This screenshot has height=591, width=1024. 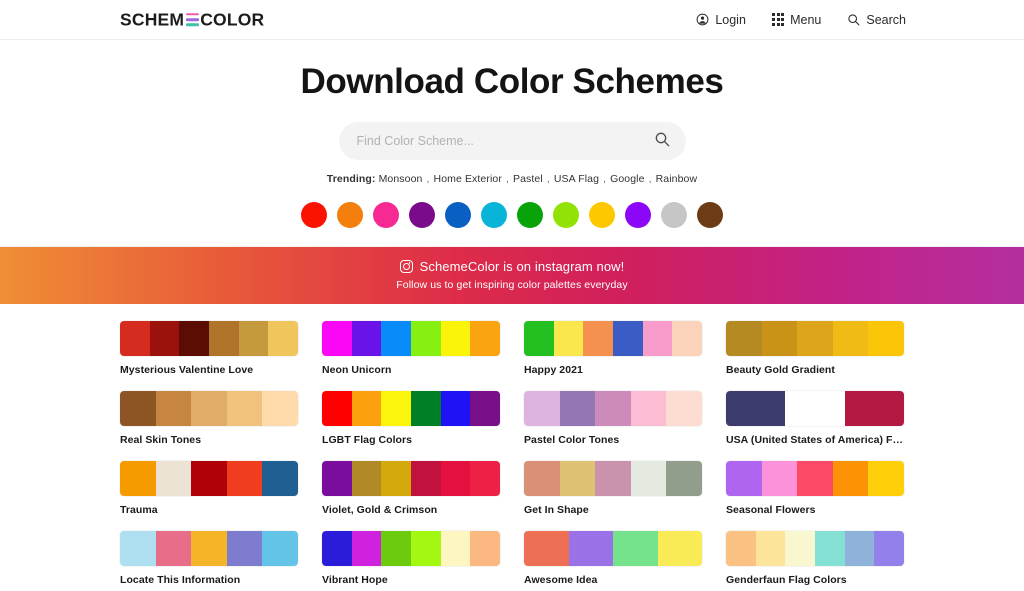 I want to click on site-logo: SCHEM COLOR, so click(x=192, y=19).